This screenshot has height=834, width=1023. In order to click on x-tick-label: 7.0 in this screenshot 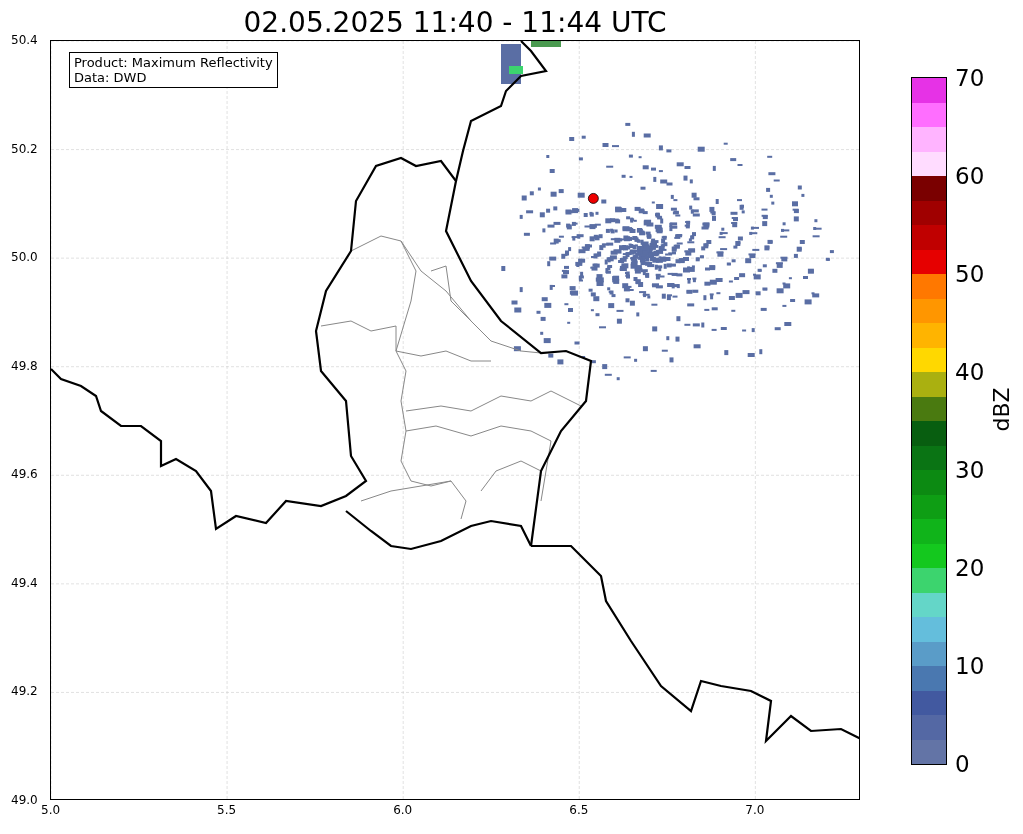, I will do `click(755, 810)`.